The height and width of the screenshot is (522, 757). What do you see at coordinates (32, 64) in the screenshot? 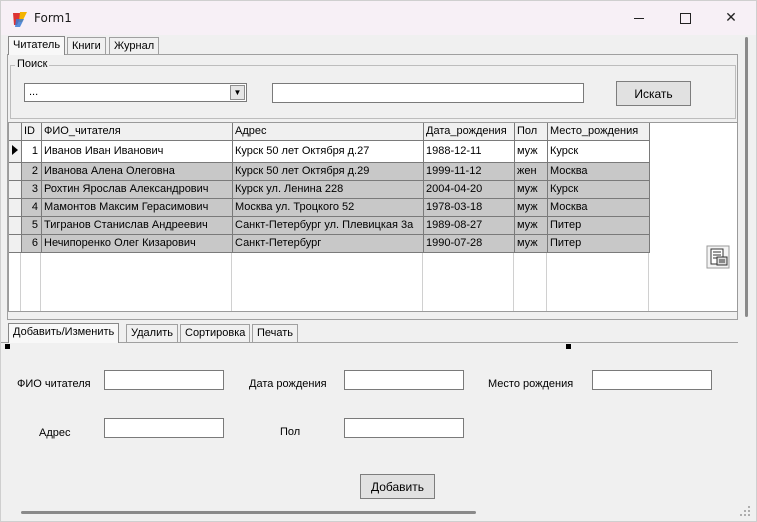
I see `search-group-label: Поиск` at bounding box center [32, 64].